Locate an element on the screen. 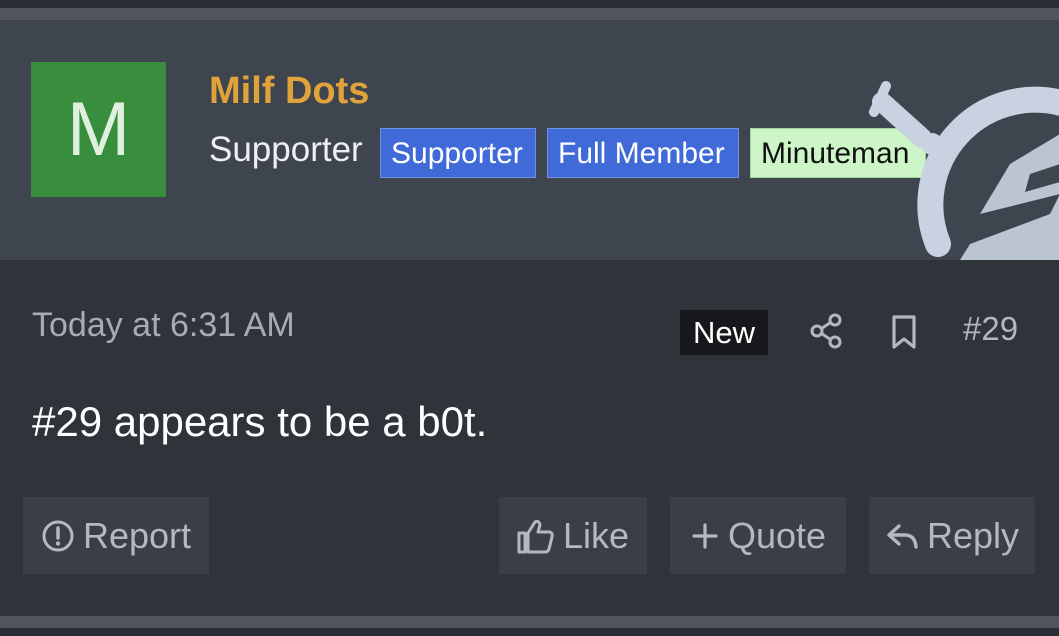 The width and height of the screenshot is (1059, 636). top-border is located at coordinates (529, 4).